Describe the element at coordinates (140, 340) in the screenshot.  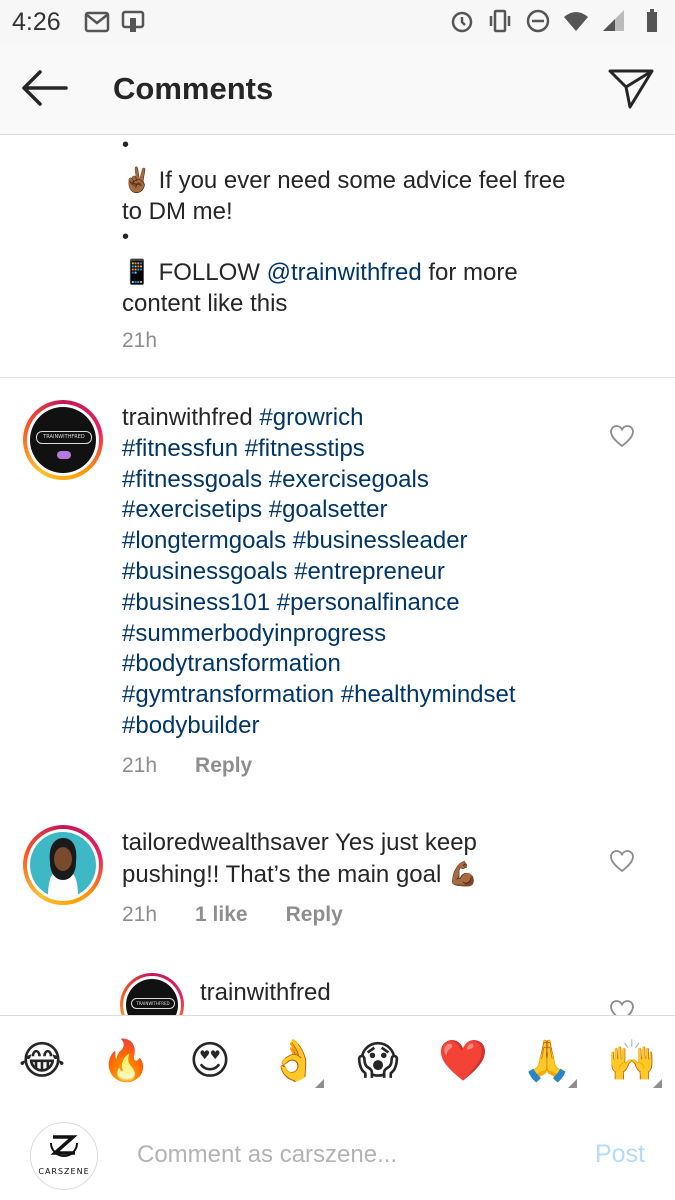
I see `caption-timestamp: 21h` at that location.